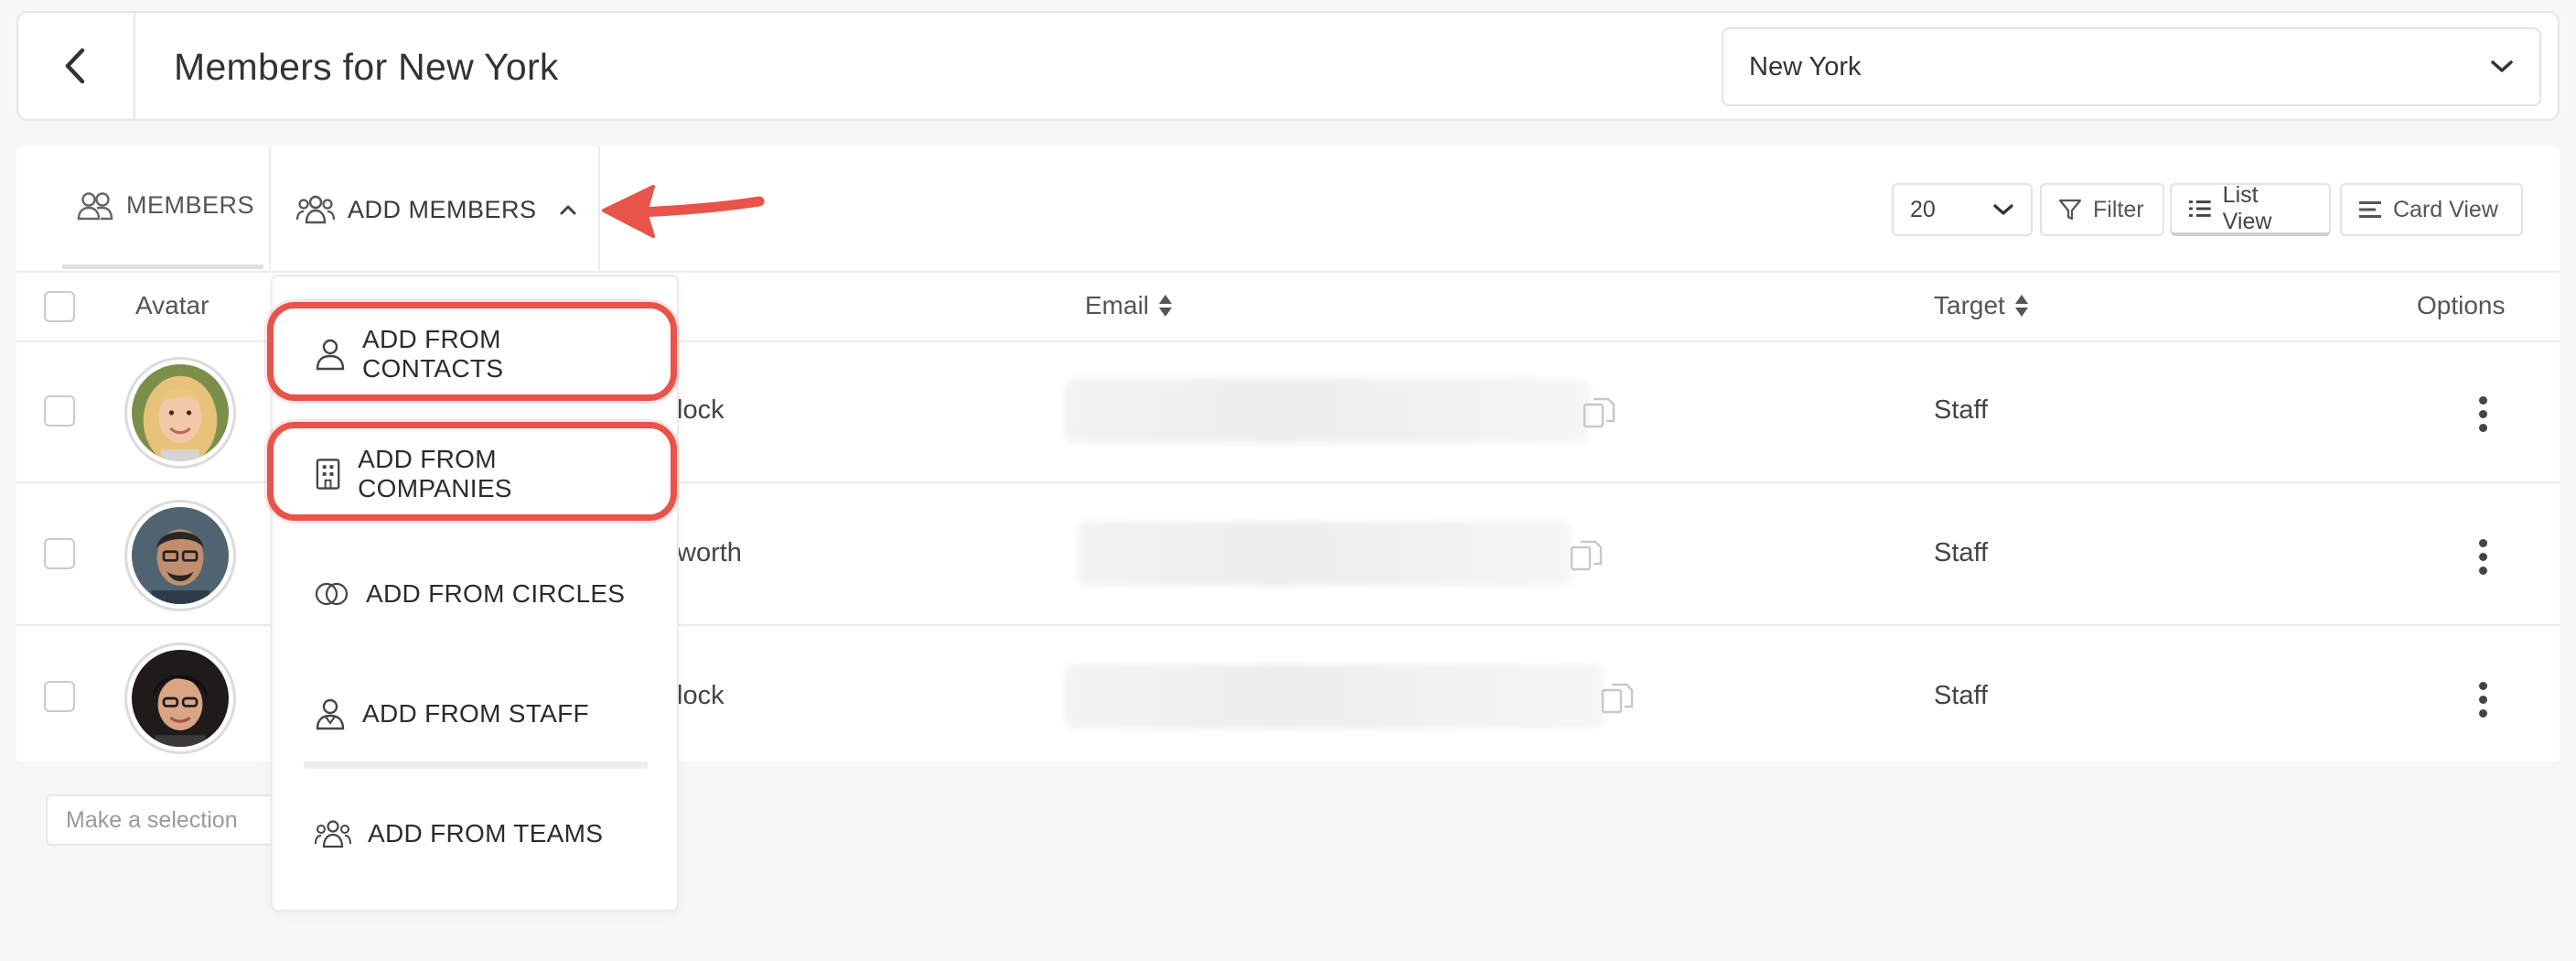 This screenshot has height=961, width=2576. I want to click on list-icon, so click(2199, 208).